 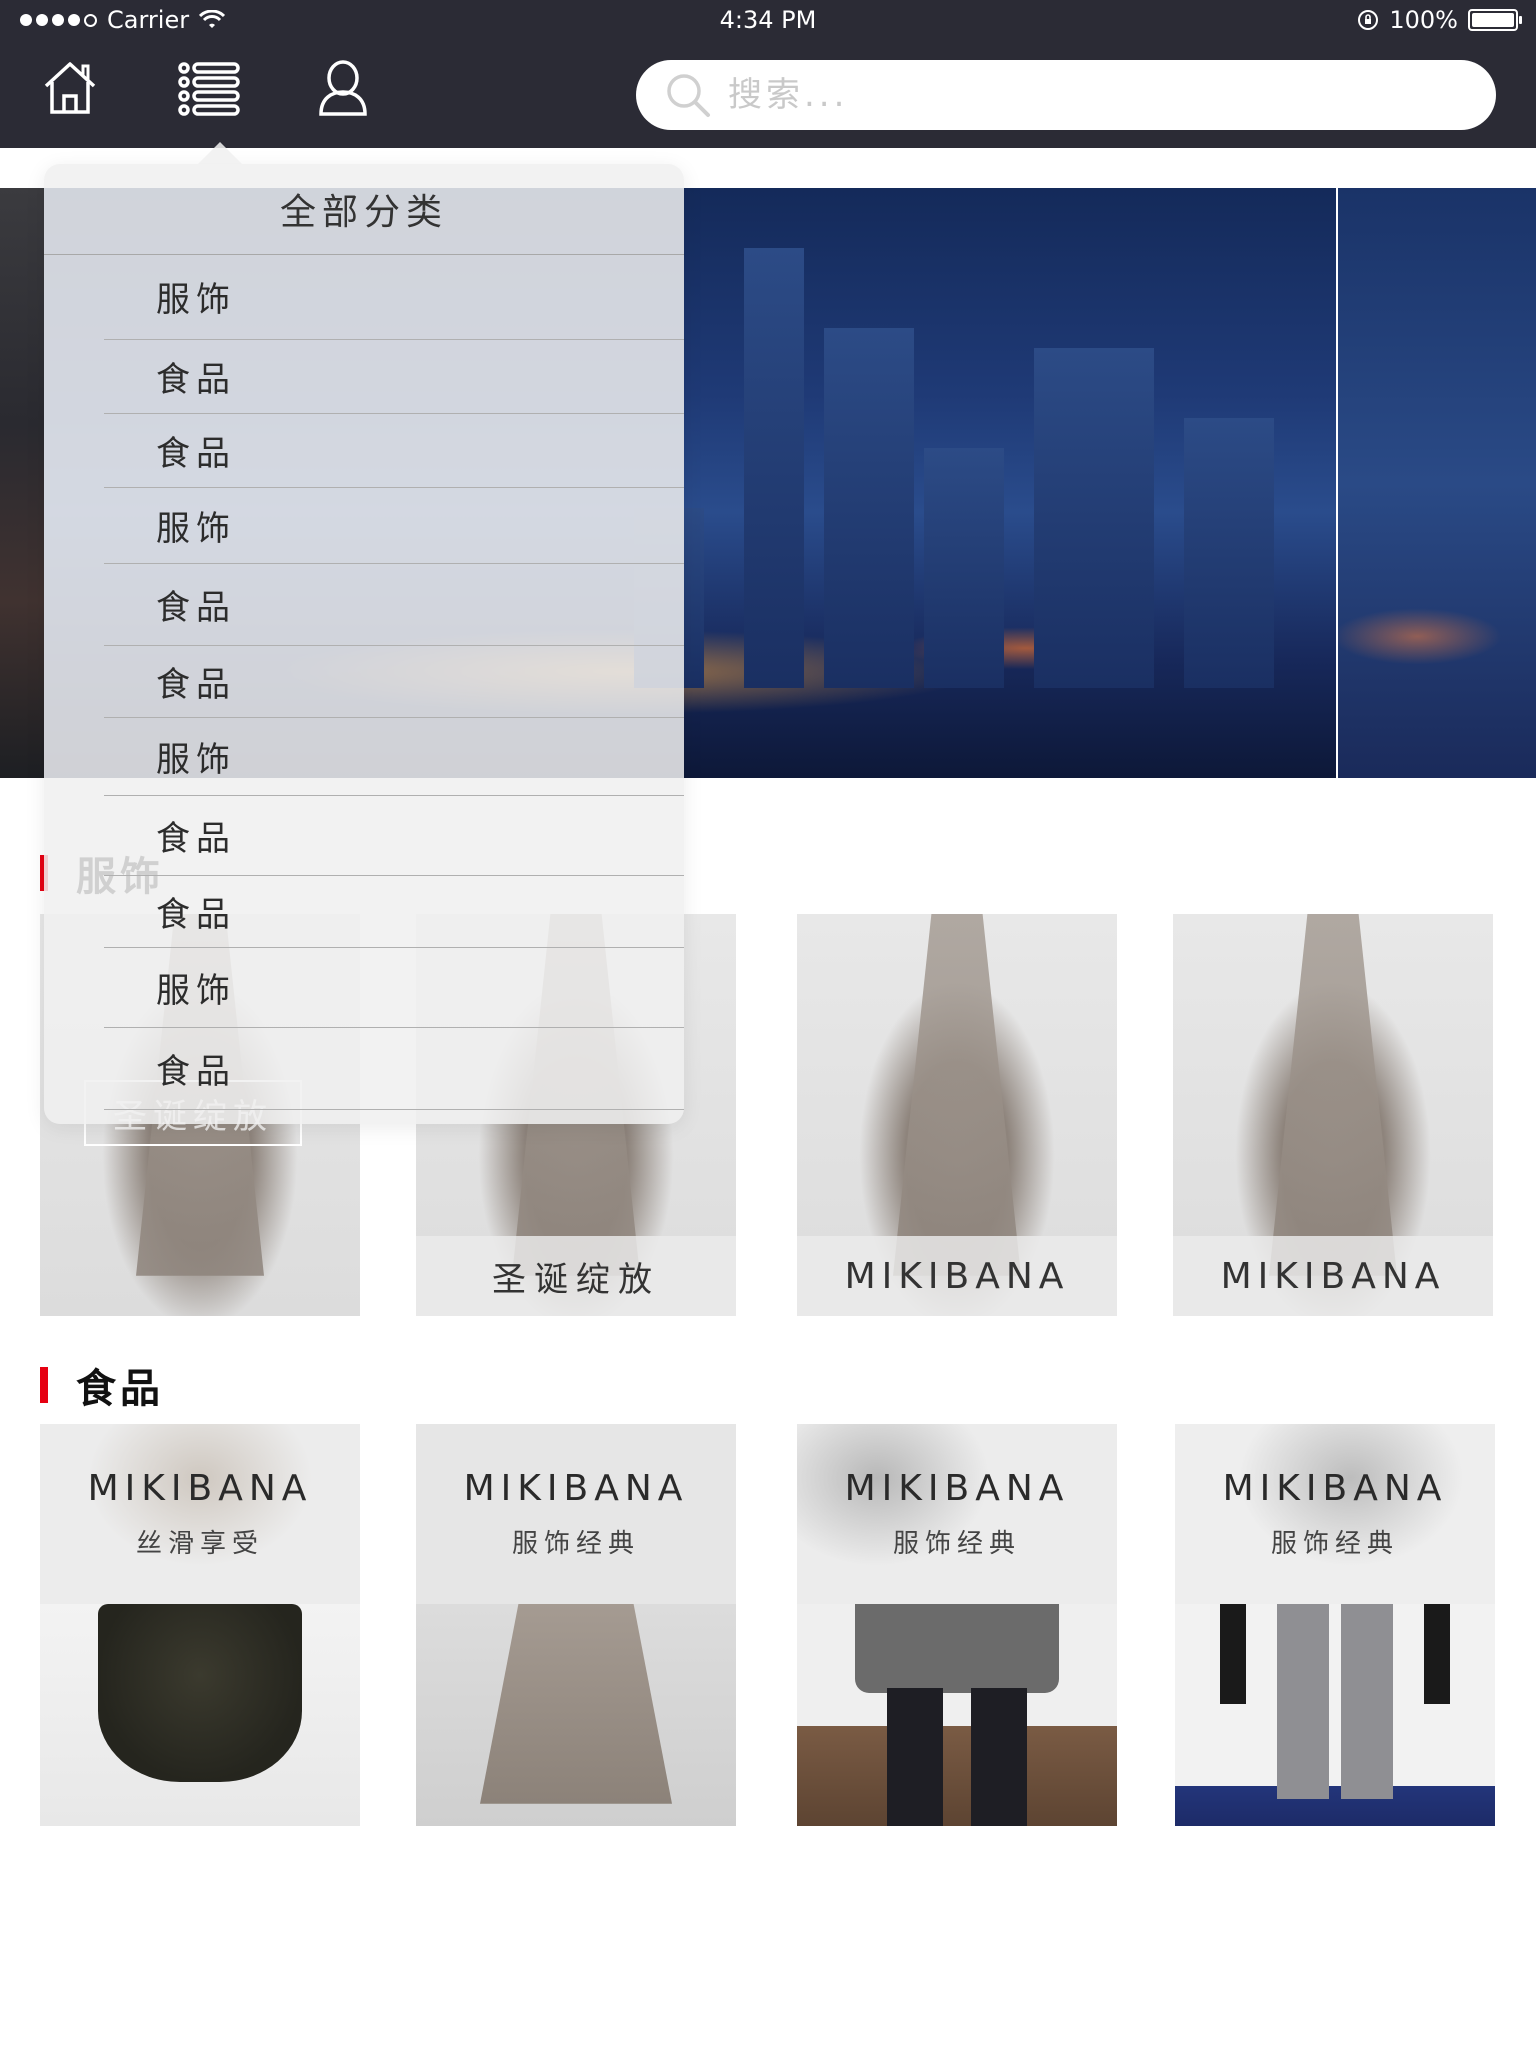 What do you see at coordinates (1423, 20) in the screenshot?
I see `battery-percent: 100%` at bounding box center [1423, 20].